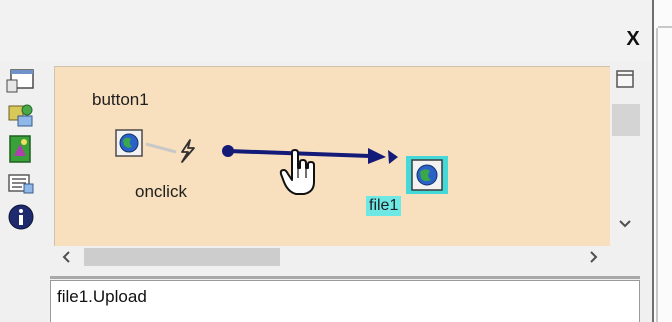  Describe the element at coordinates (21, 183) in the screenshot. I see `list-icon` at that location.